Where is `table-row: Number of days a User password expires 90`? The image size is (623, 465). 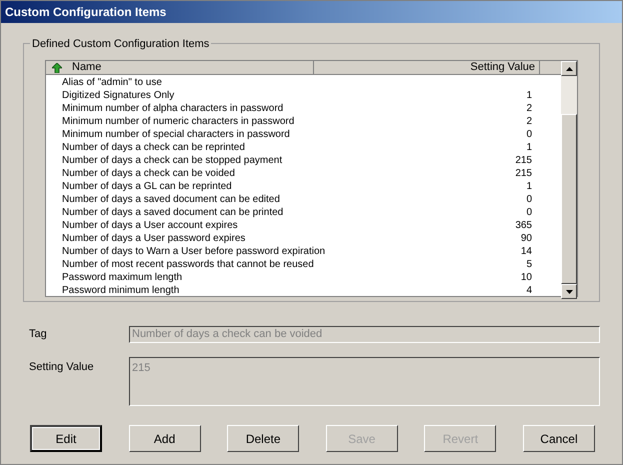 table-row: Number of days a User password expires 90 is located at coordinates (303, 238).